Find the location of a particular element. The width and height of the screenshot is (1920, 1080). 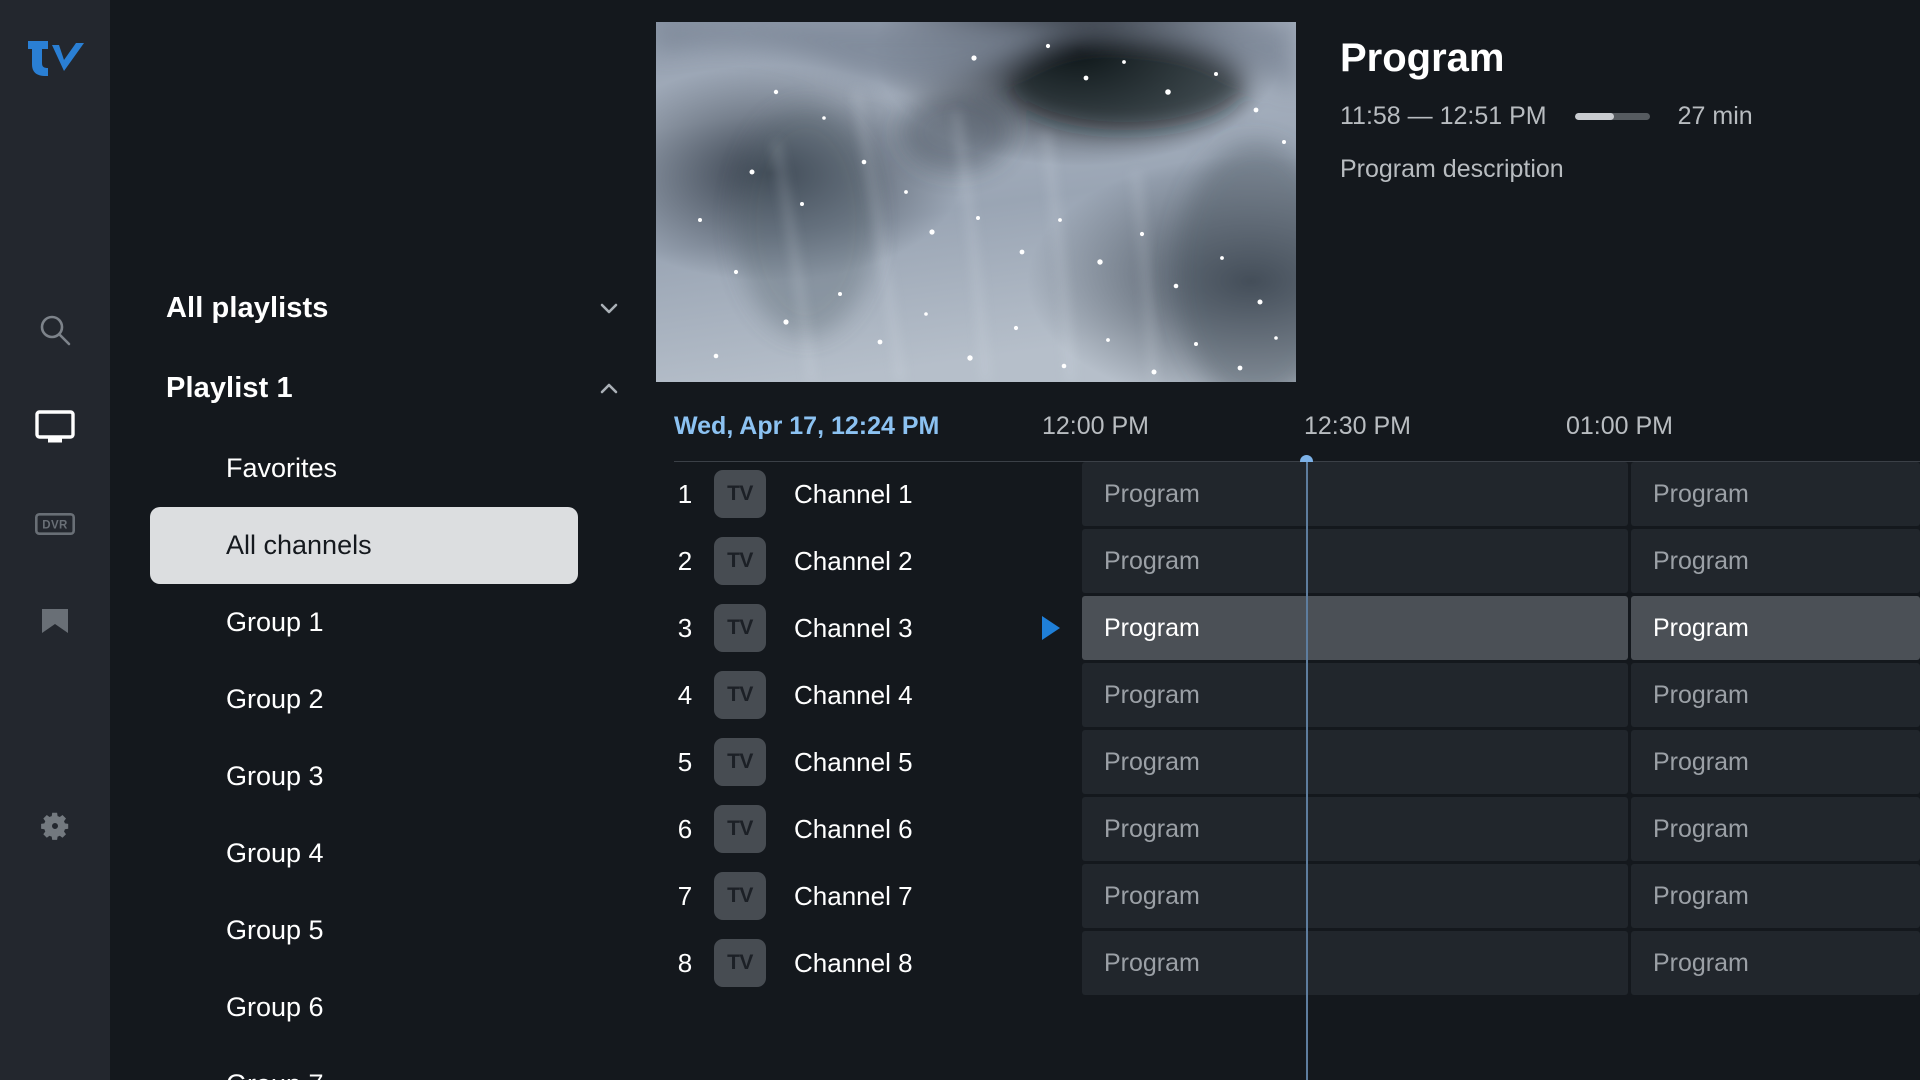

playlist-item-group-4: Group 4 is located at coordinates (364, 853).